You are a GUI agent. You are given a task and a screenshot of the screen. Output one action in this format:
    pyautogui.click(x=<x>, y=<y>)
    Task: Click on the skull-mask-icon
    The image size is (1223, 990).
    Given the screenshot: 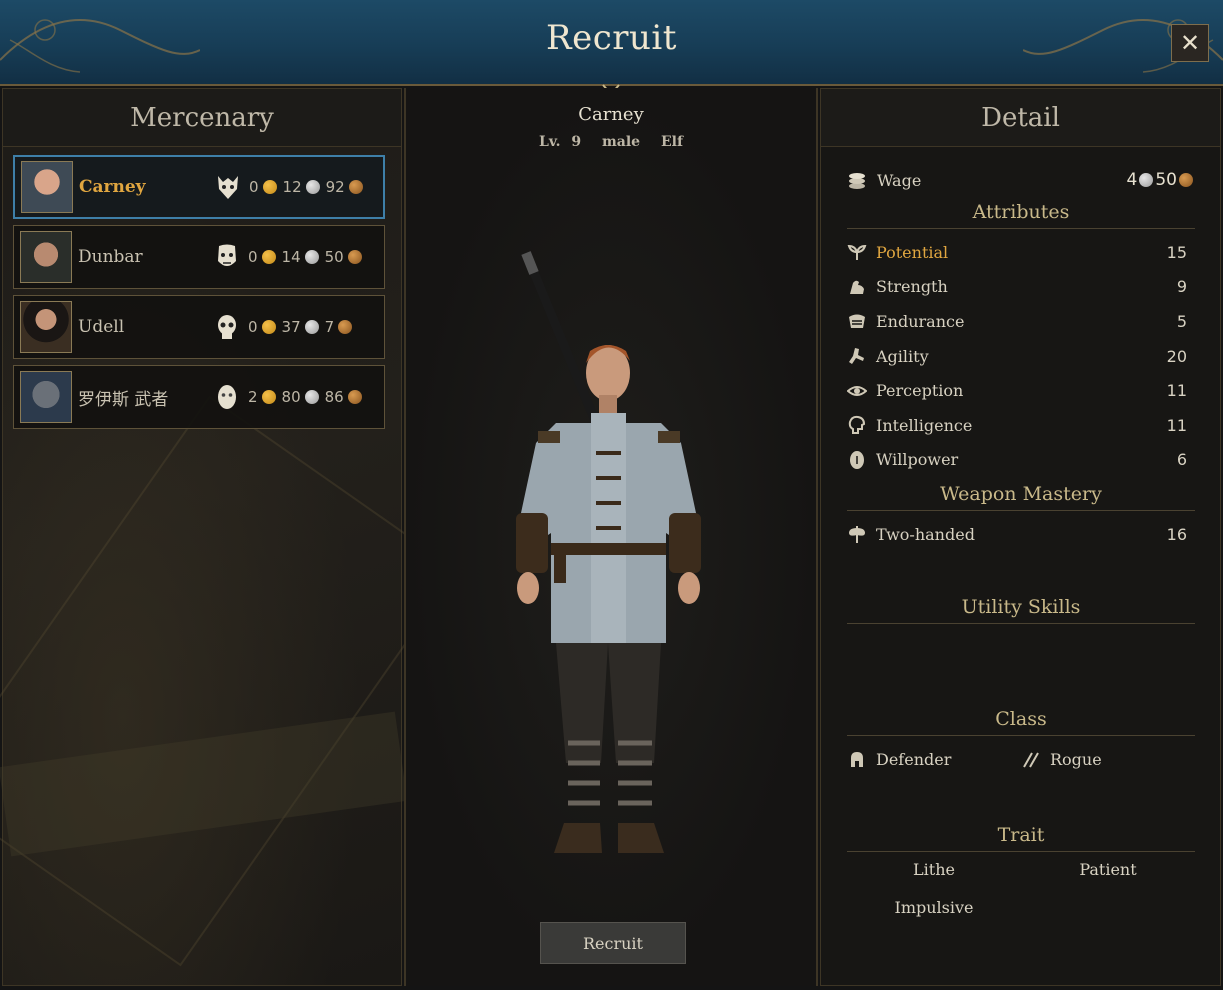 What is the action you would take?
    pyautogui.click(x=227, y=327)
    